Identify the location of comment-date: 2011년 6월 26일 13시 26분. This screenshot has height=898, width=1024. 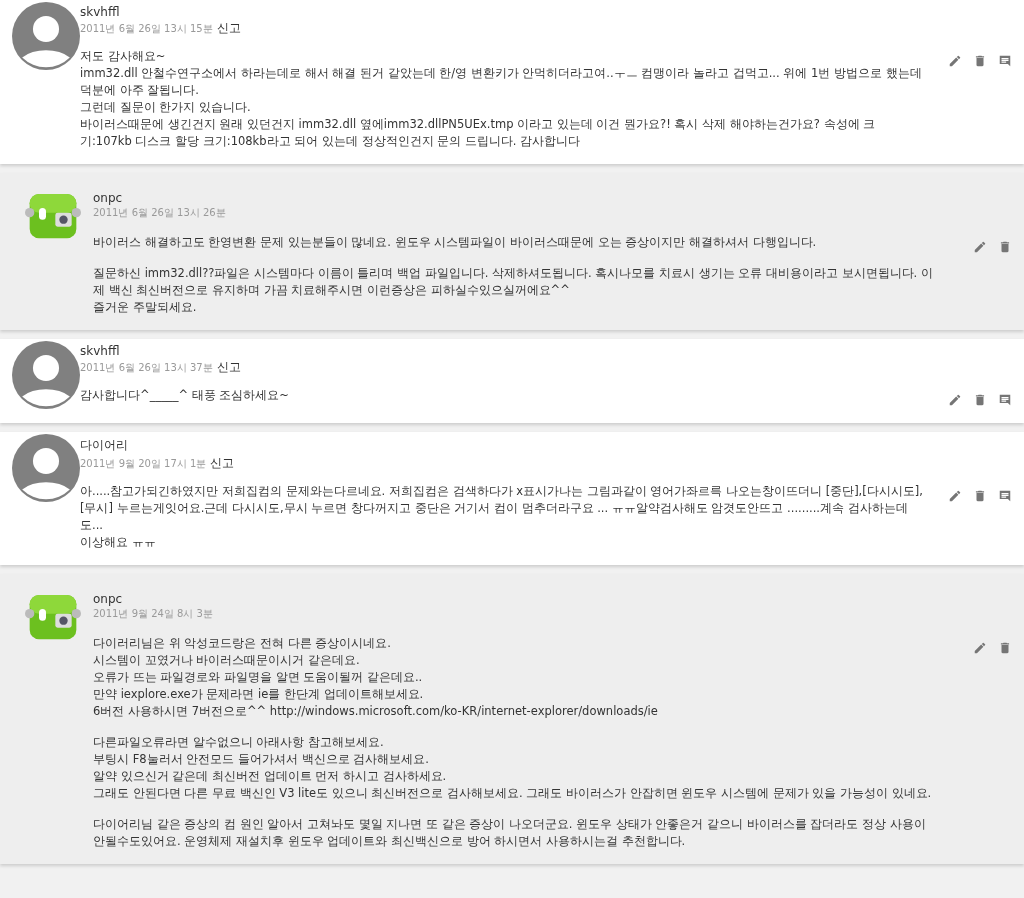
(159, 213).